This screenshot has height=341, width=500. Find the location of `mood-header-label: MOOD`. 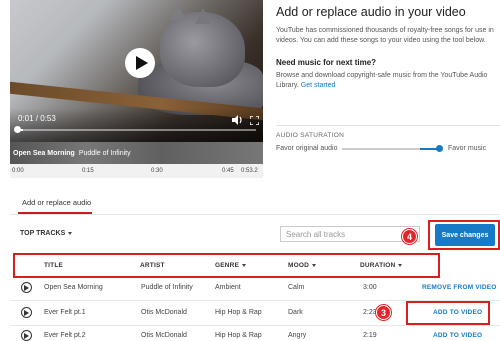

mood-header-label: MOOD is located at coordinates (299, 265).